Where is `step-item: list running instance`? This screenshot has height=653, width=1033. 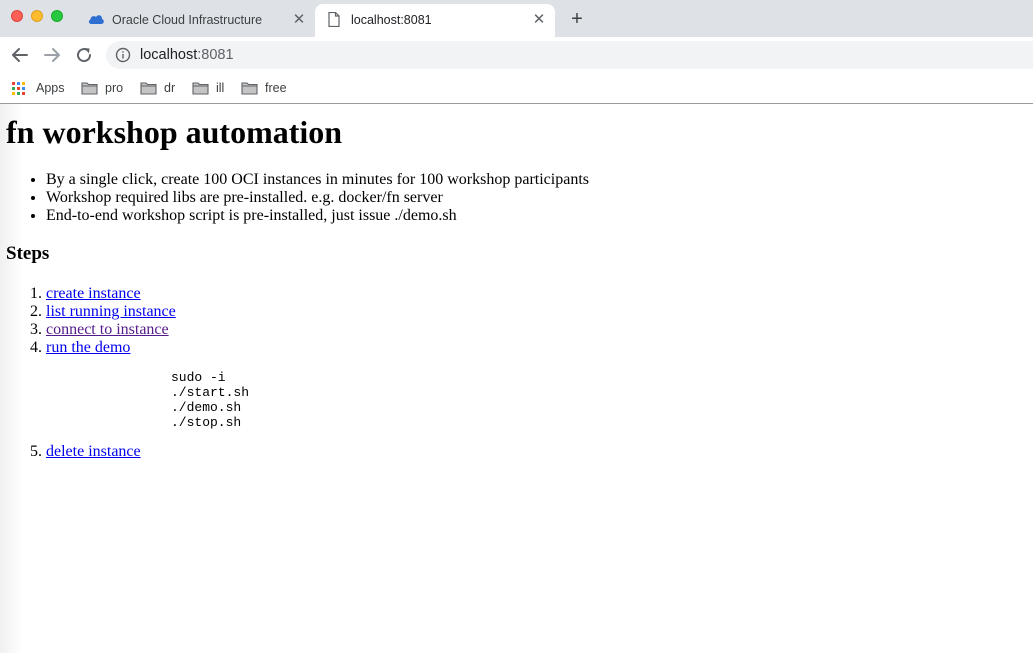
step-item: list running instance is located at coordinates (111, 312).